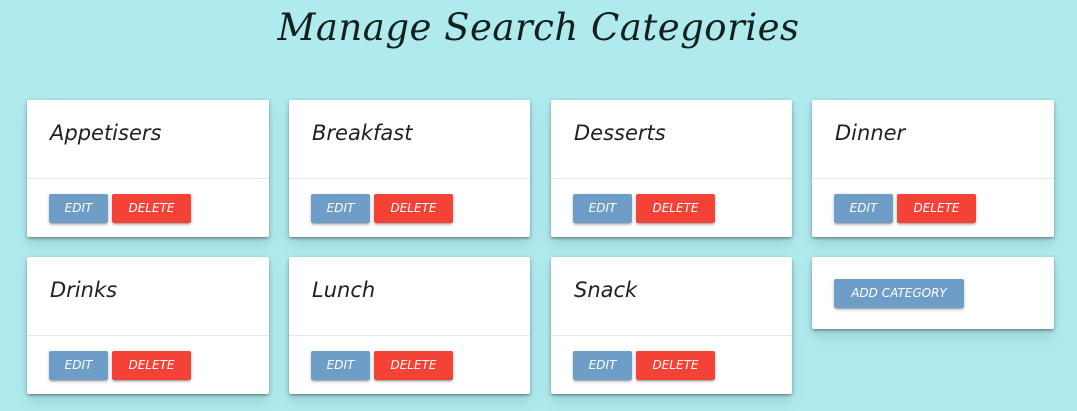 This screenshot has width=1077, height=411. I want to click on add-category-card: ADD CATEGORY, so click(933, 293).